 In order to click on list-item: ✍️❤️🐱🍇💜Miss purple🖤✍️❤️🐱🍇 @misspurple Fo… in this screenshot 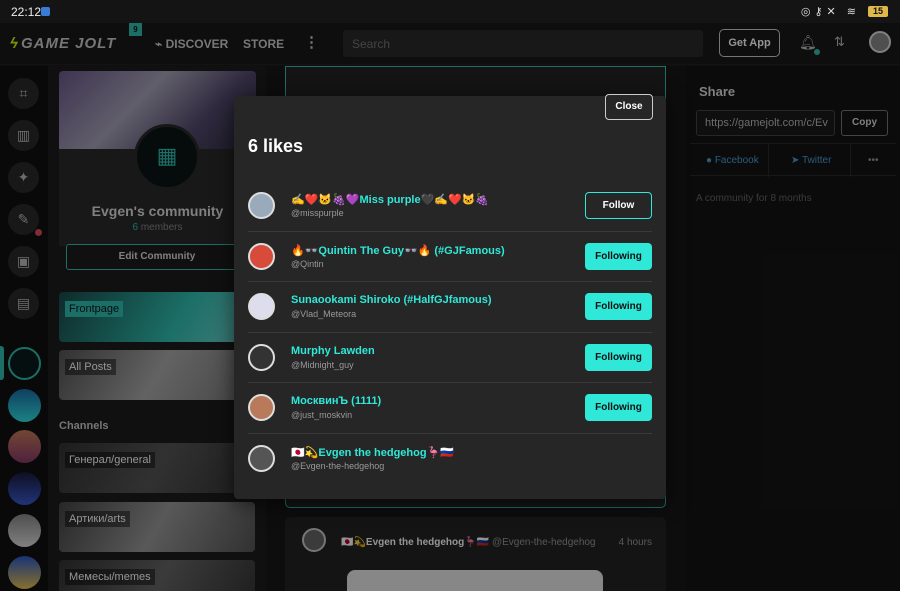, I will do `click(450, 206)`.